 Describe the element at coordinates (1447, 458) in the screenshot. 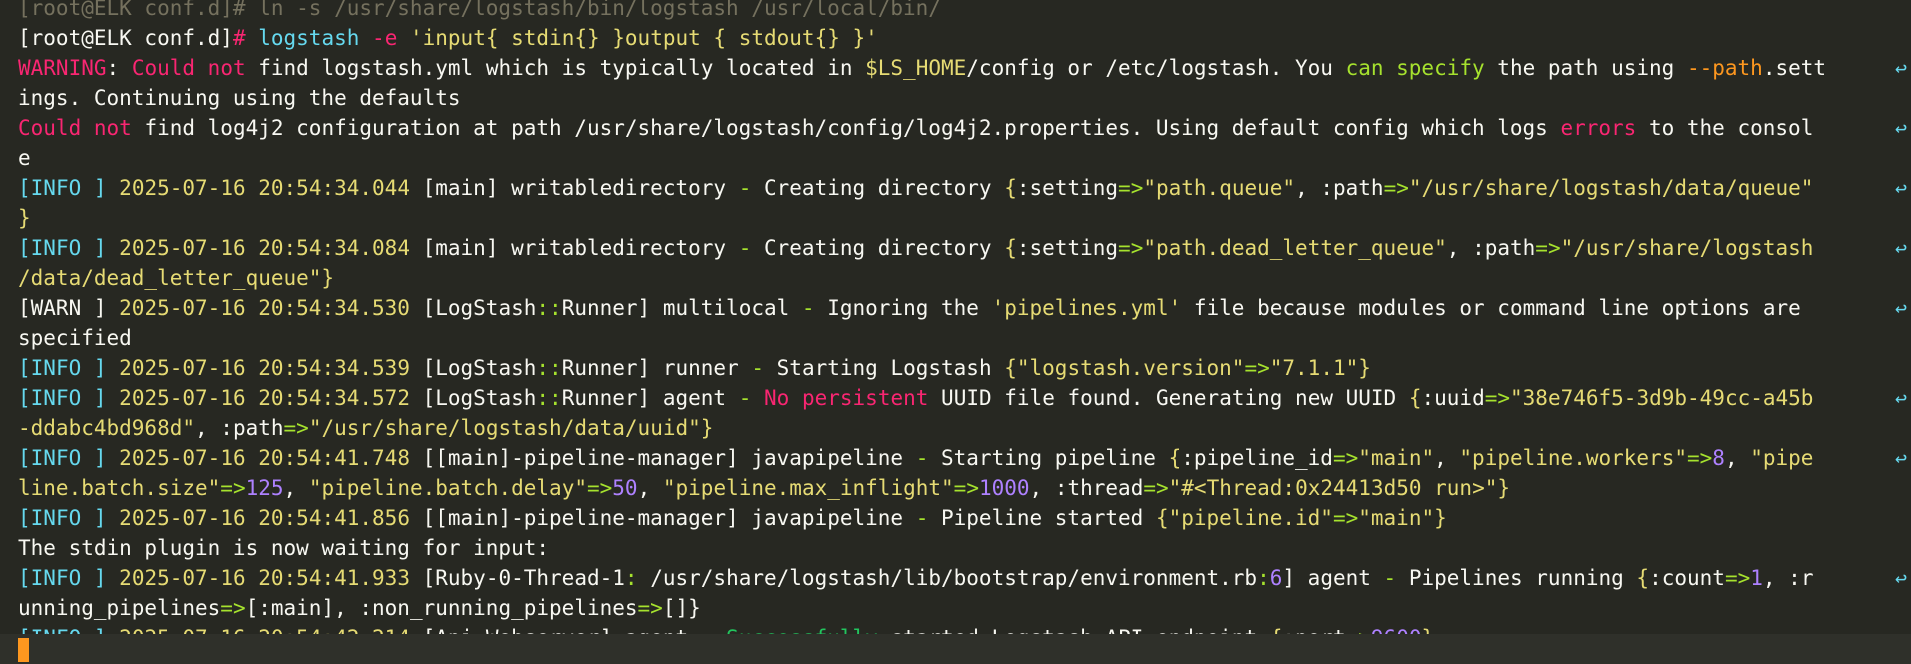

I see `terminal-text-segment: ,` at that location.